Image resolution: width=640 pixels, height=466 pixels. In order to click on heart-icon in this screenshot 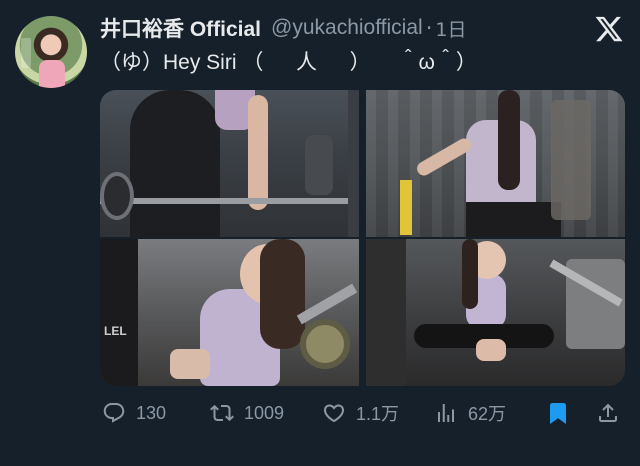, I will do `click(334, 413)`.